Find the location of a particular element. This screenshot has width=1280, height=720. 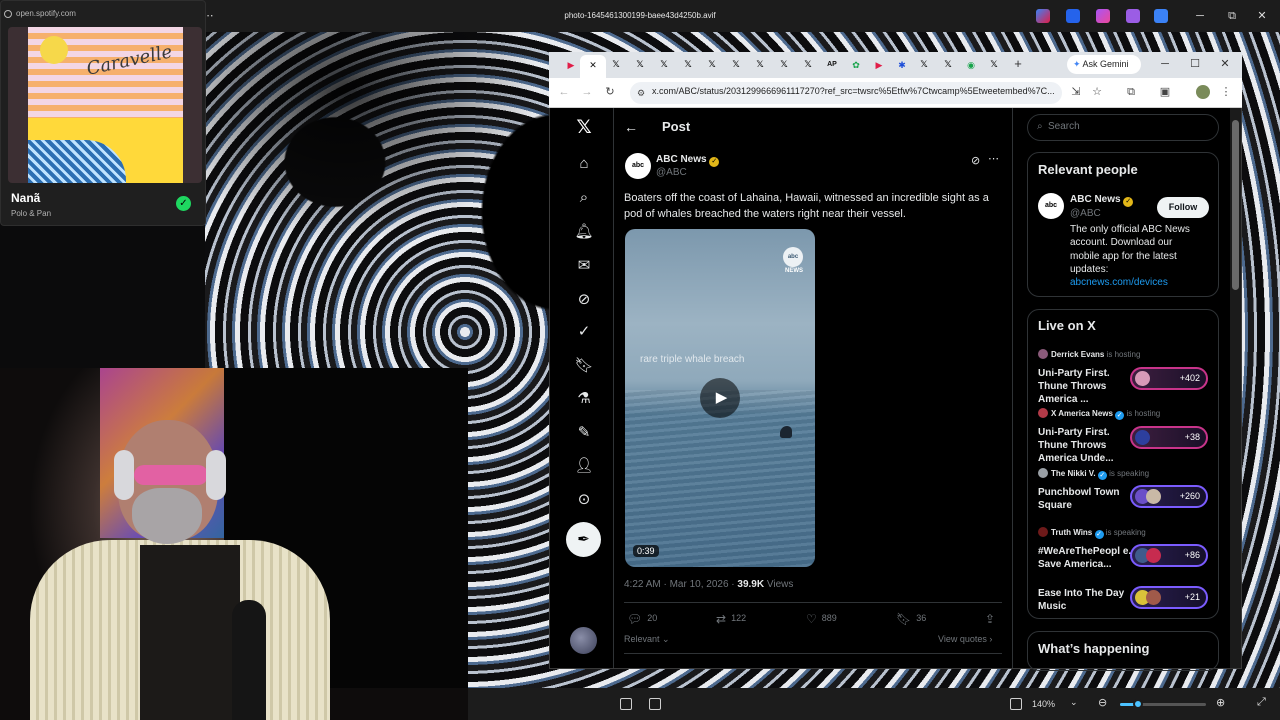

person-handle: @ABC is located at coordinates (1085, 213).